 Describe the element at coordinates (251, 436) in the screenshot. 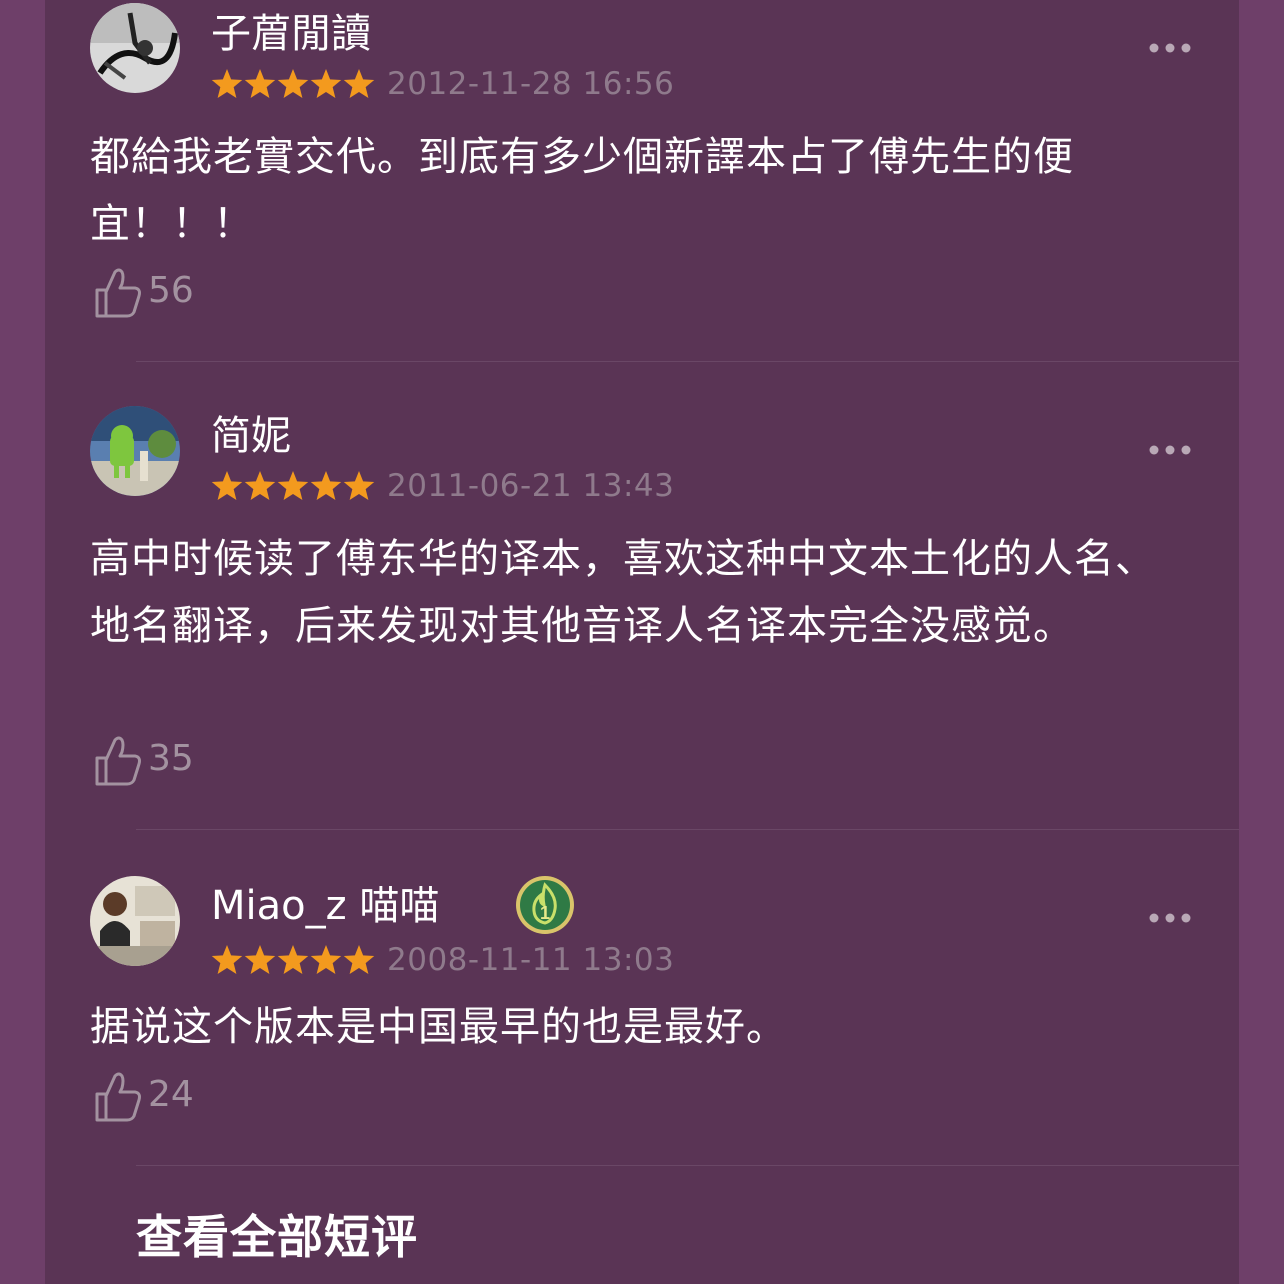

I see `username: 简妮` at that location.